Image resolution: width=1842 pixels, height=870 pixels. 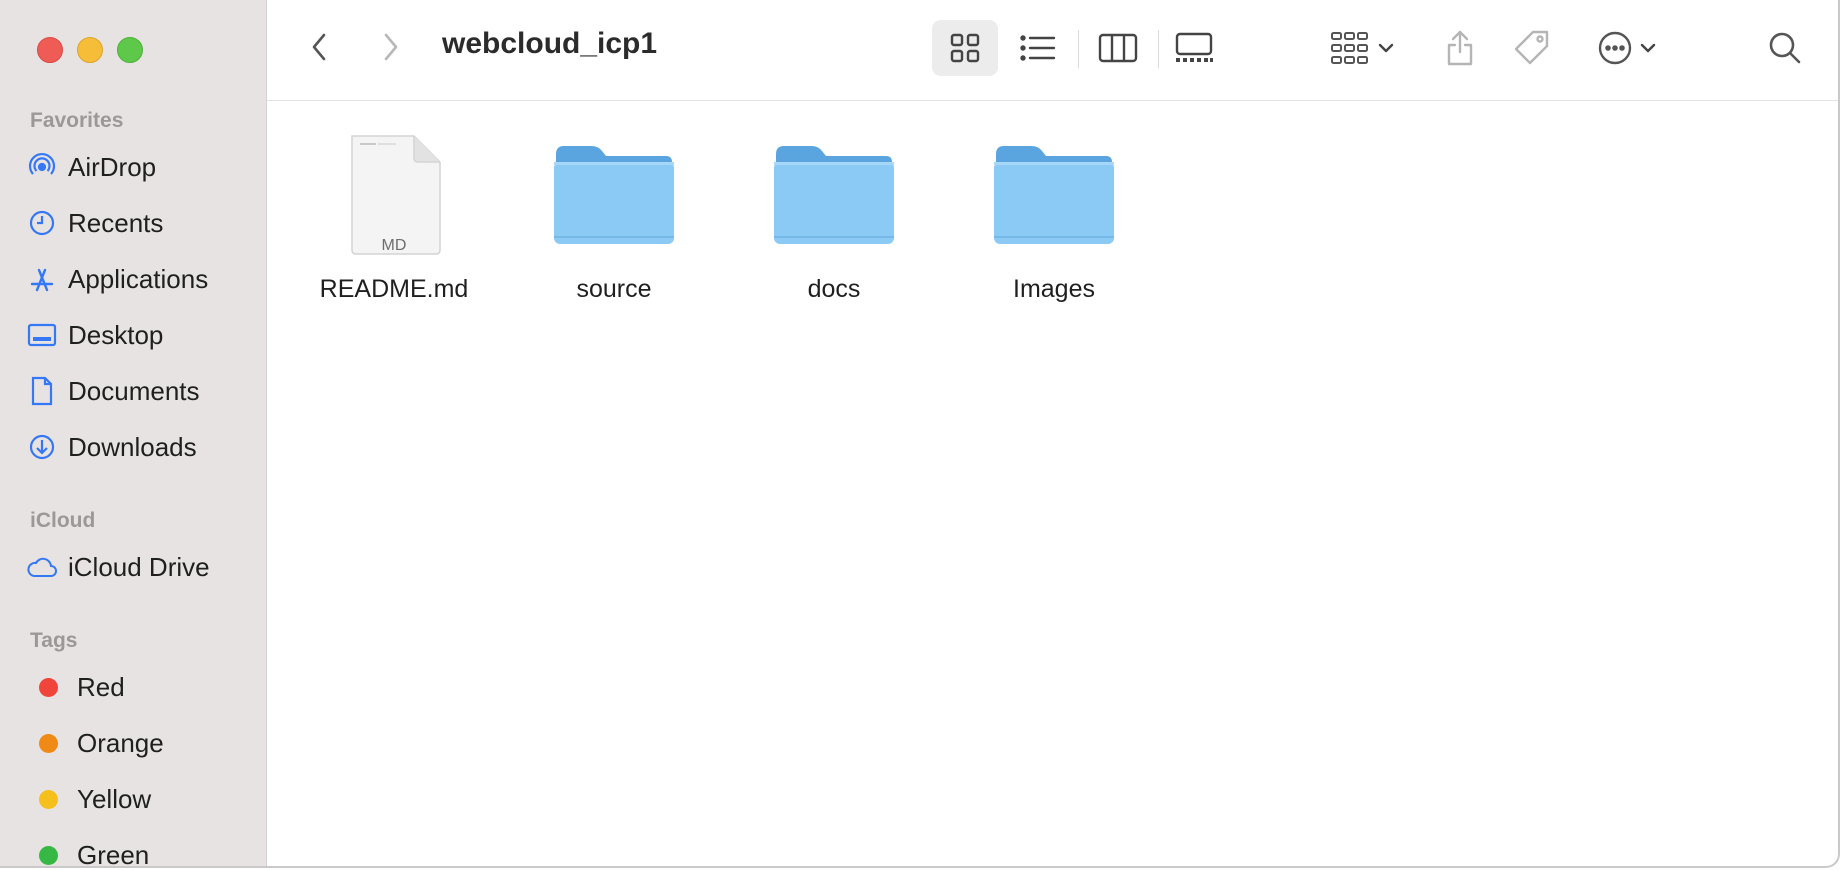 I want to click on sidebar-item-desktop: Desktop, so click(x=141, y=335).